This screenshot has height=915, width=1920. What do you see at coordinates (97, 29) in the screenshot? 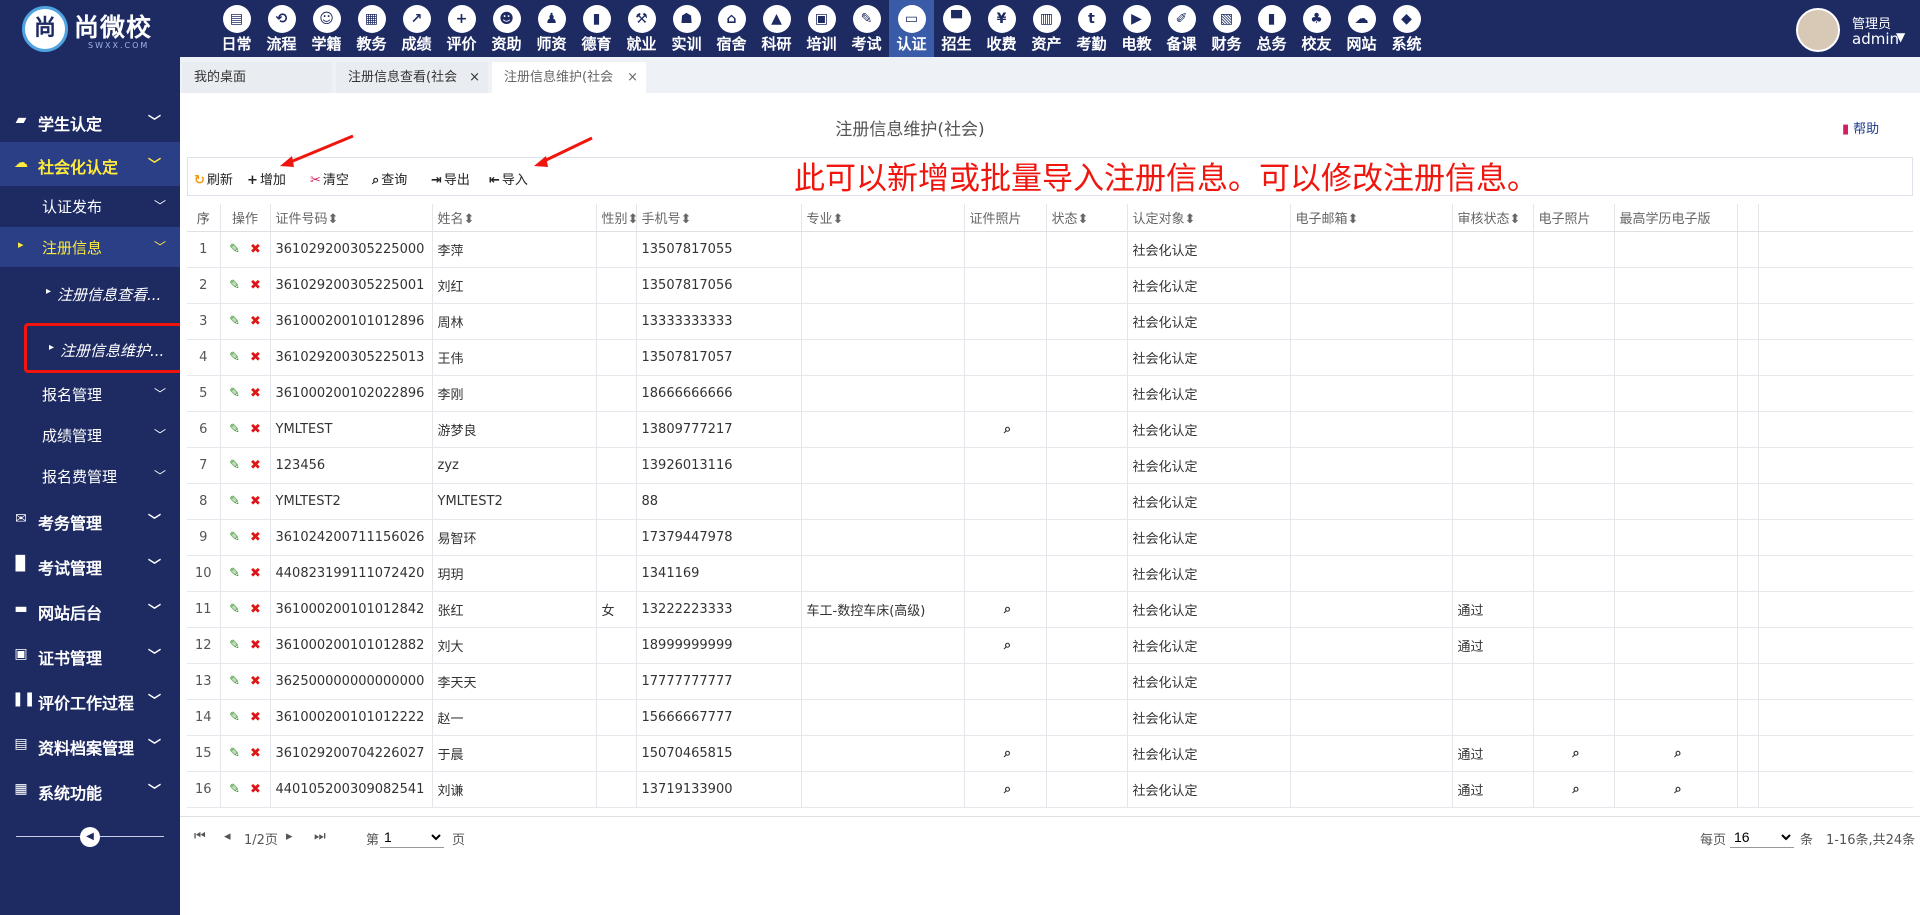
I see `logo: 尚 尚微校 SWXX.COM` at bounding box center [97, 29].